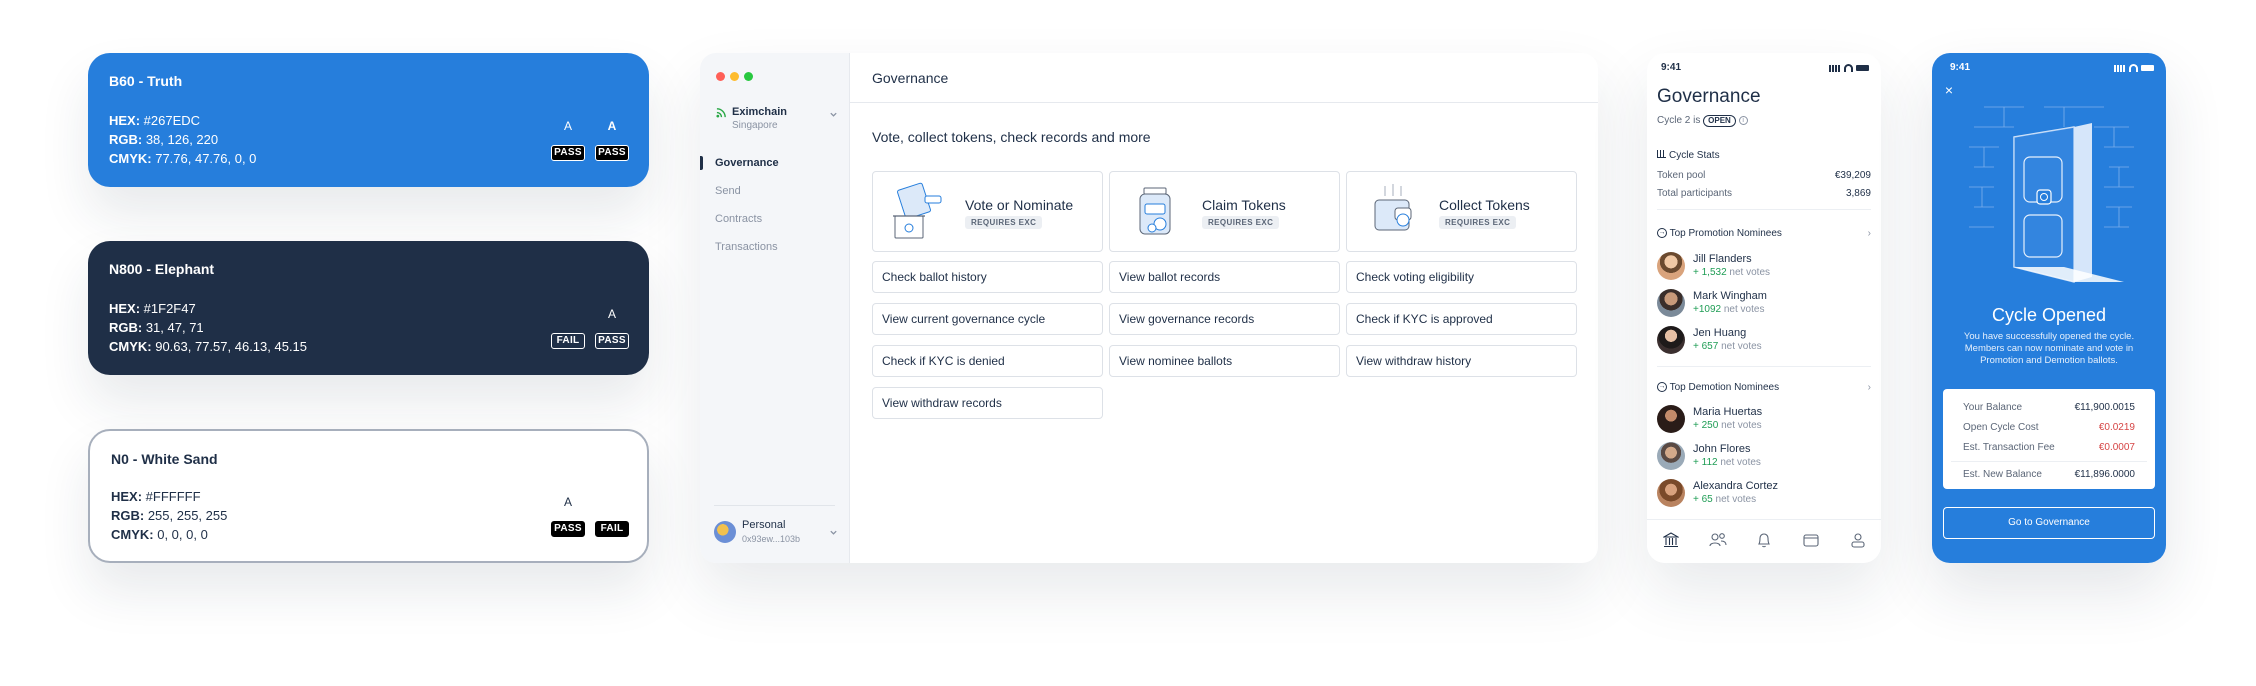  What do you see at coordinates (764, 525) in the screenshot?
I see `account-name: Personal` at bounding box center [764, 525].